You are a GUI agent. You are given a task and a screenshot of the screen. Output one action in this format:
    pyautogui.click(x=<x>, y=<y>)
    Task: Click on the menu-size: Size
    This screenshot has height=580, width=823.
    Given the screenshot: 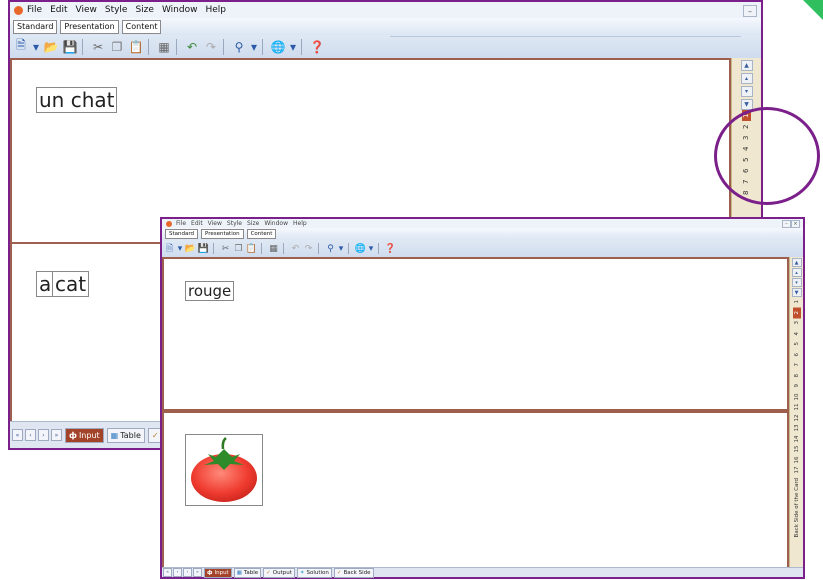 What is the action you would take?
    pyautogui.click(x=253, y=223)
    